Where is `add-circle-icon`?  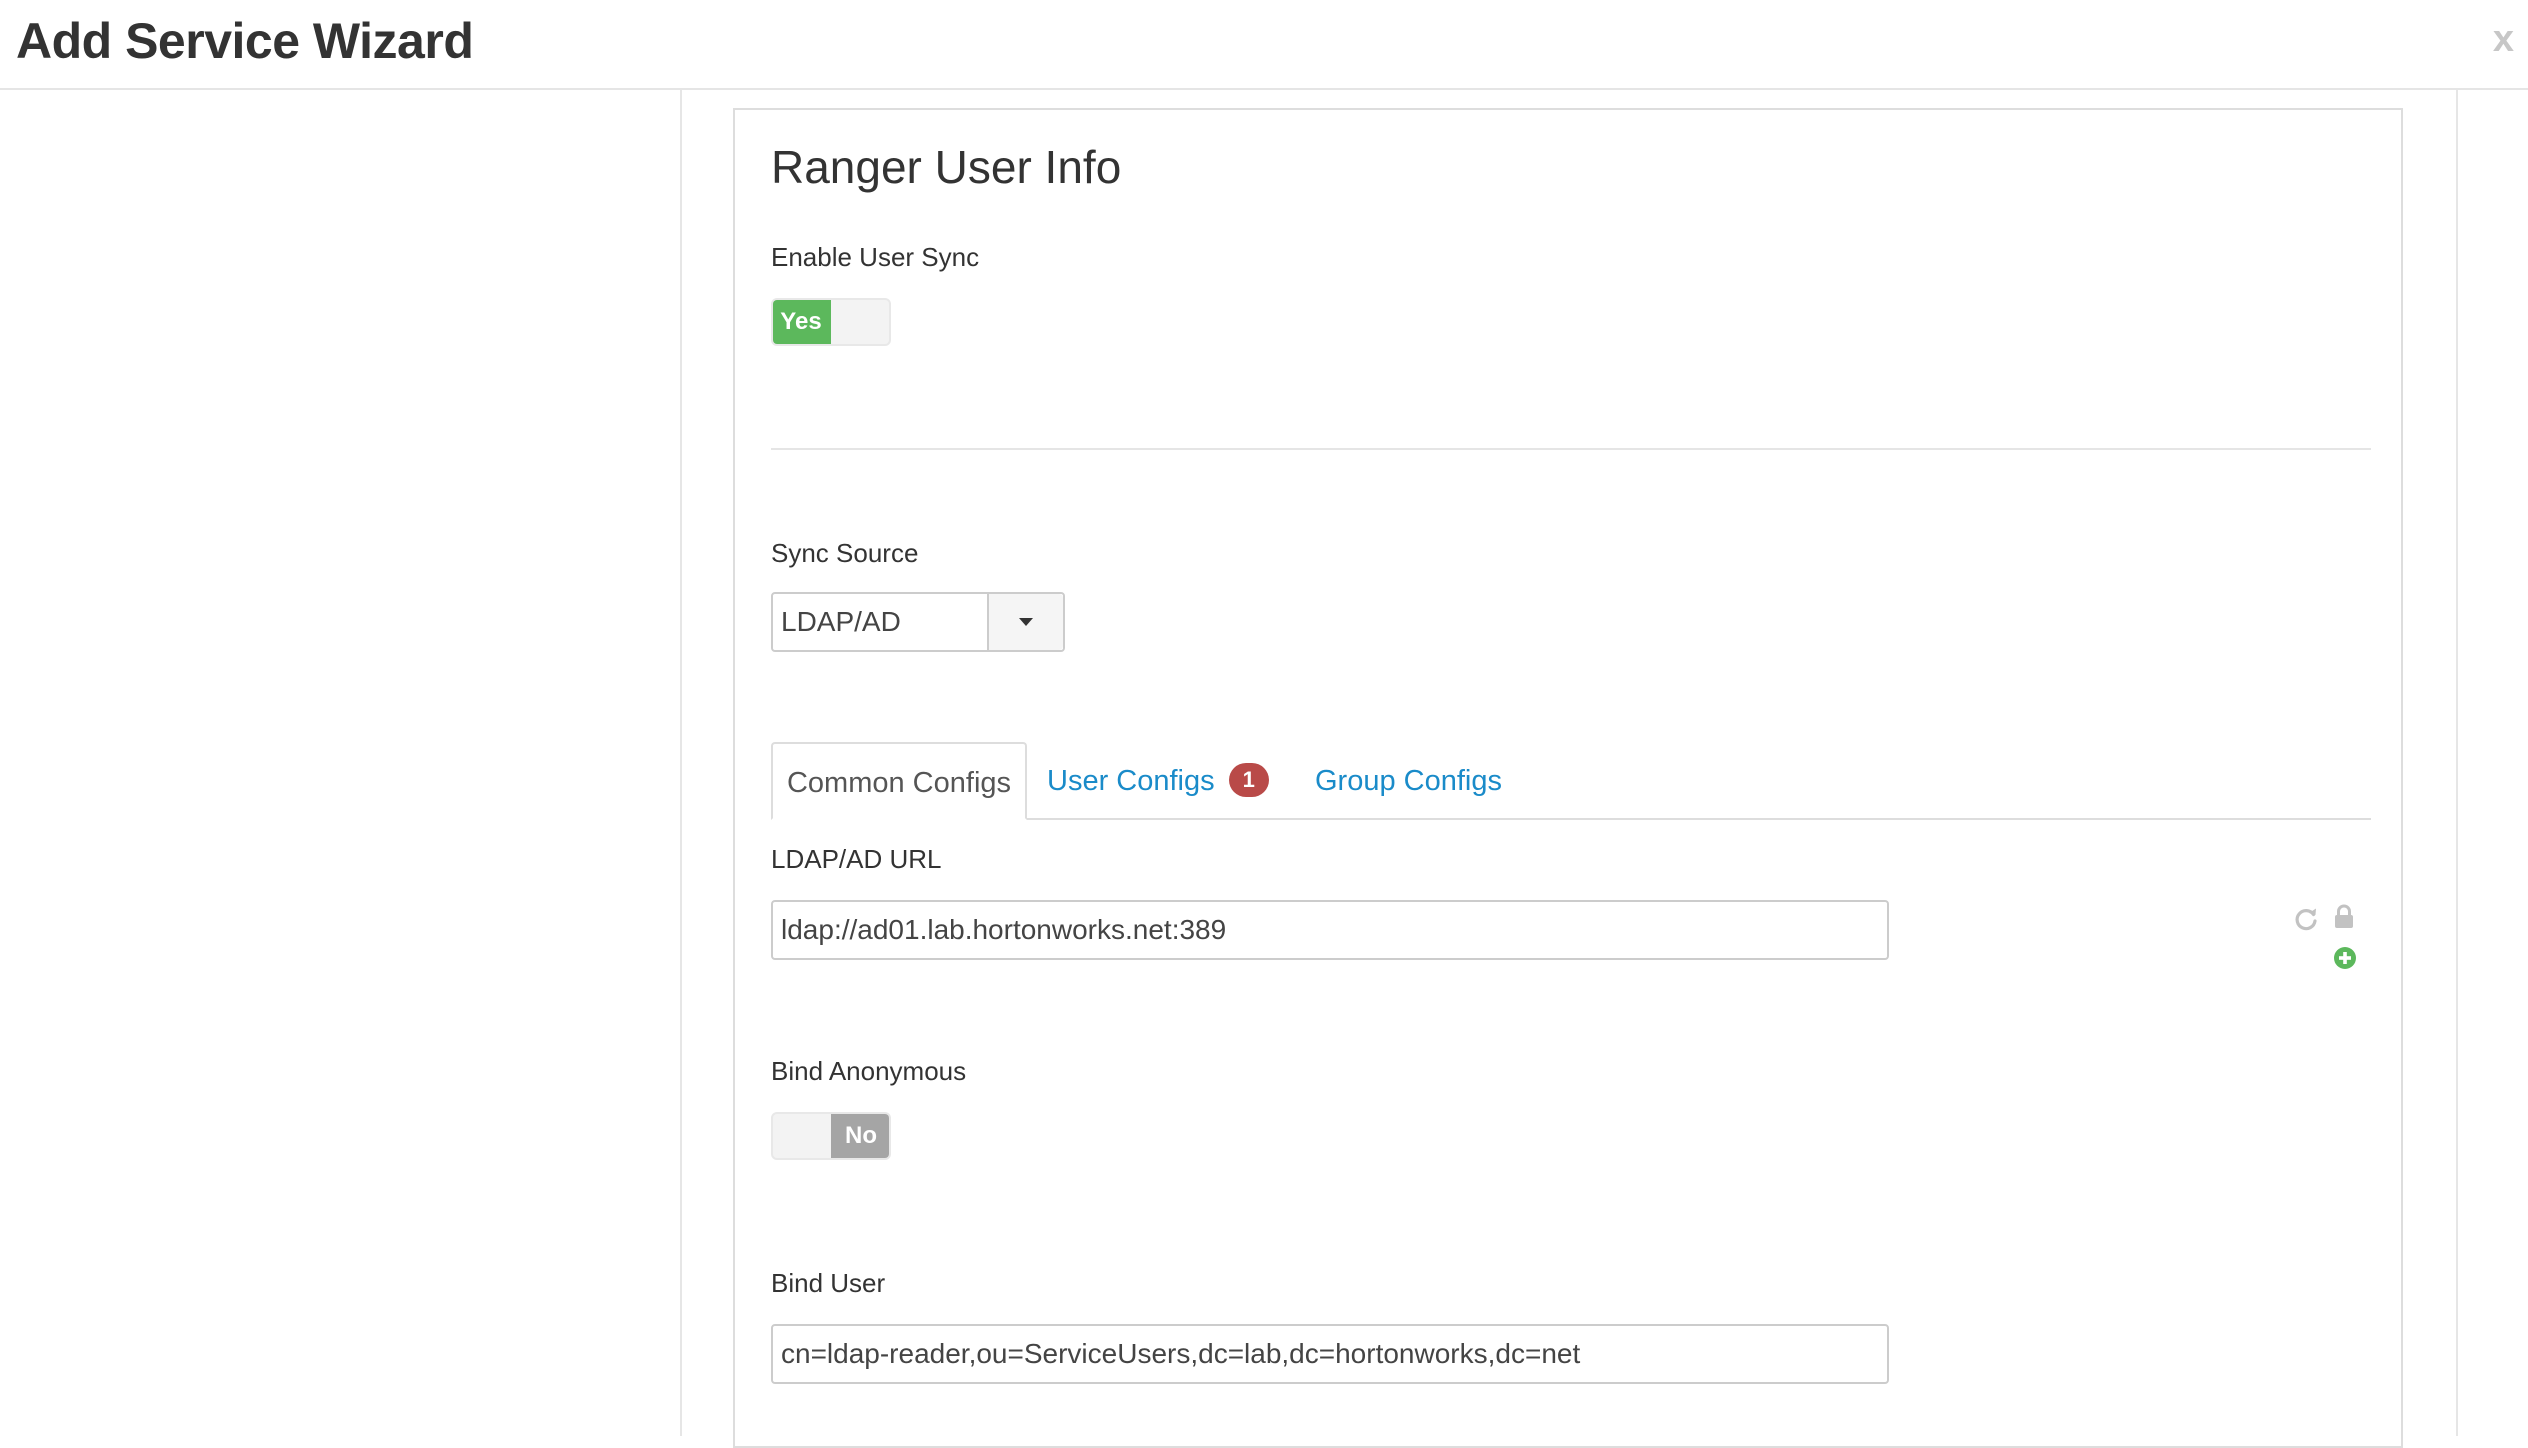 add-circle-icon is located at coordinates (2345, 958).